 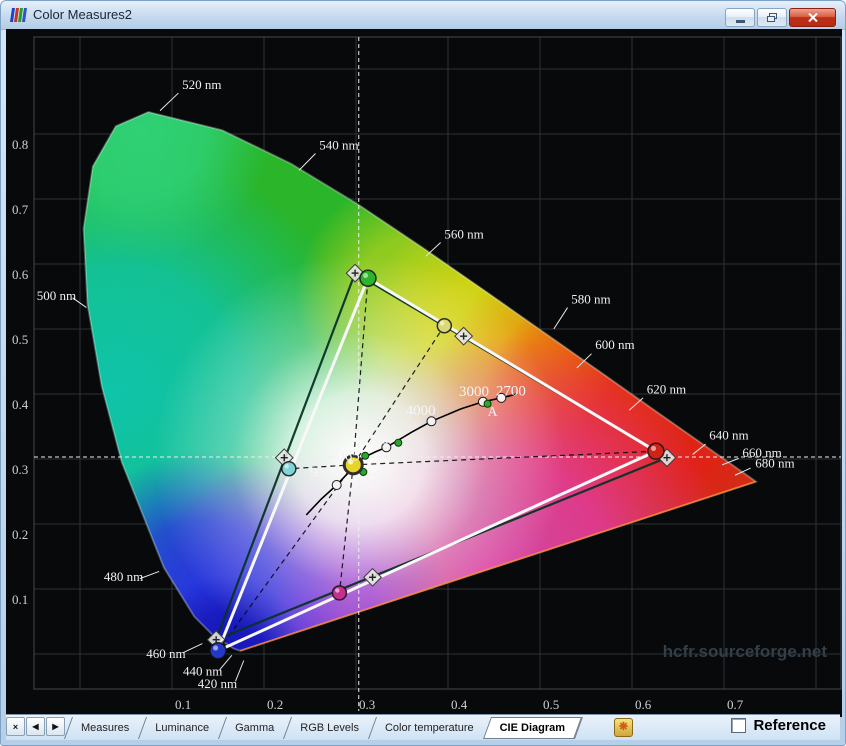 I want to click on svg-text: B, so click(x=406, y=451).